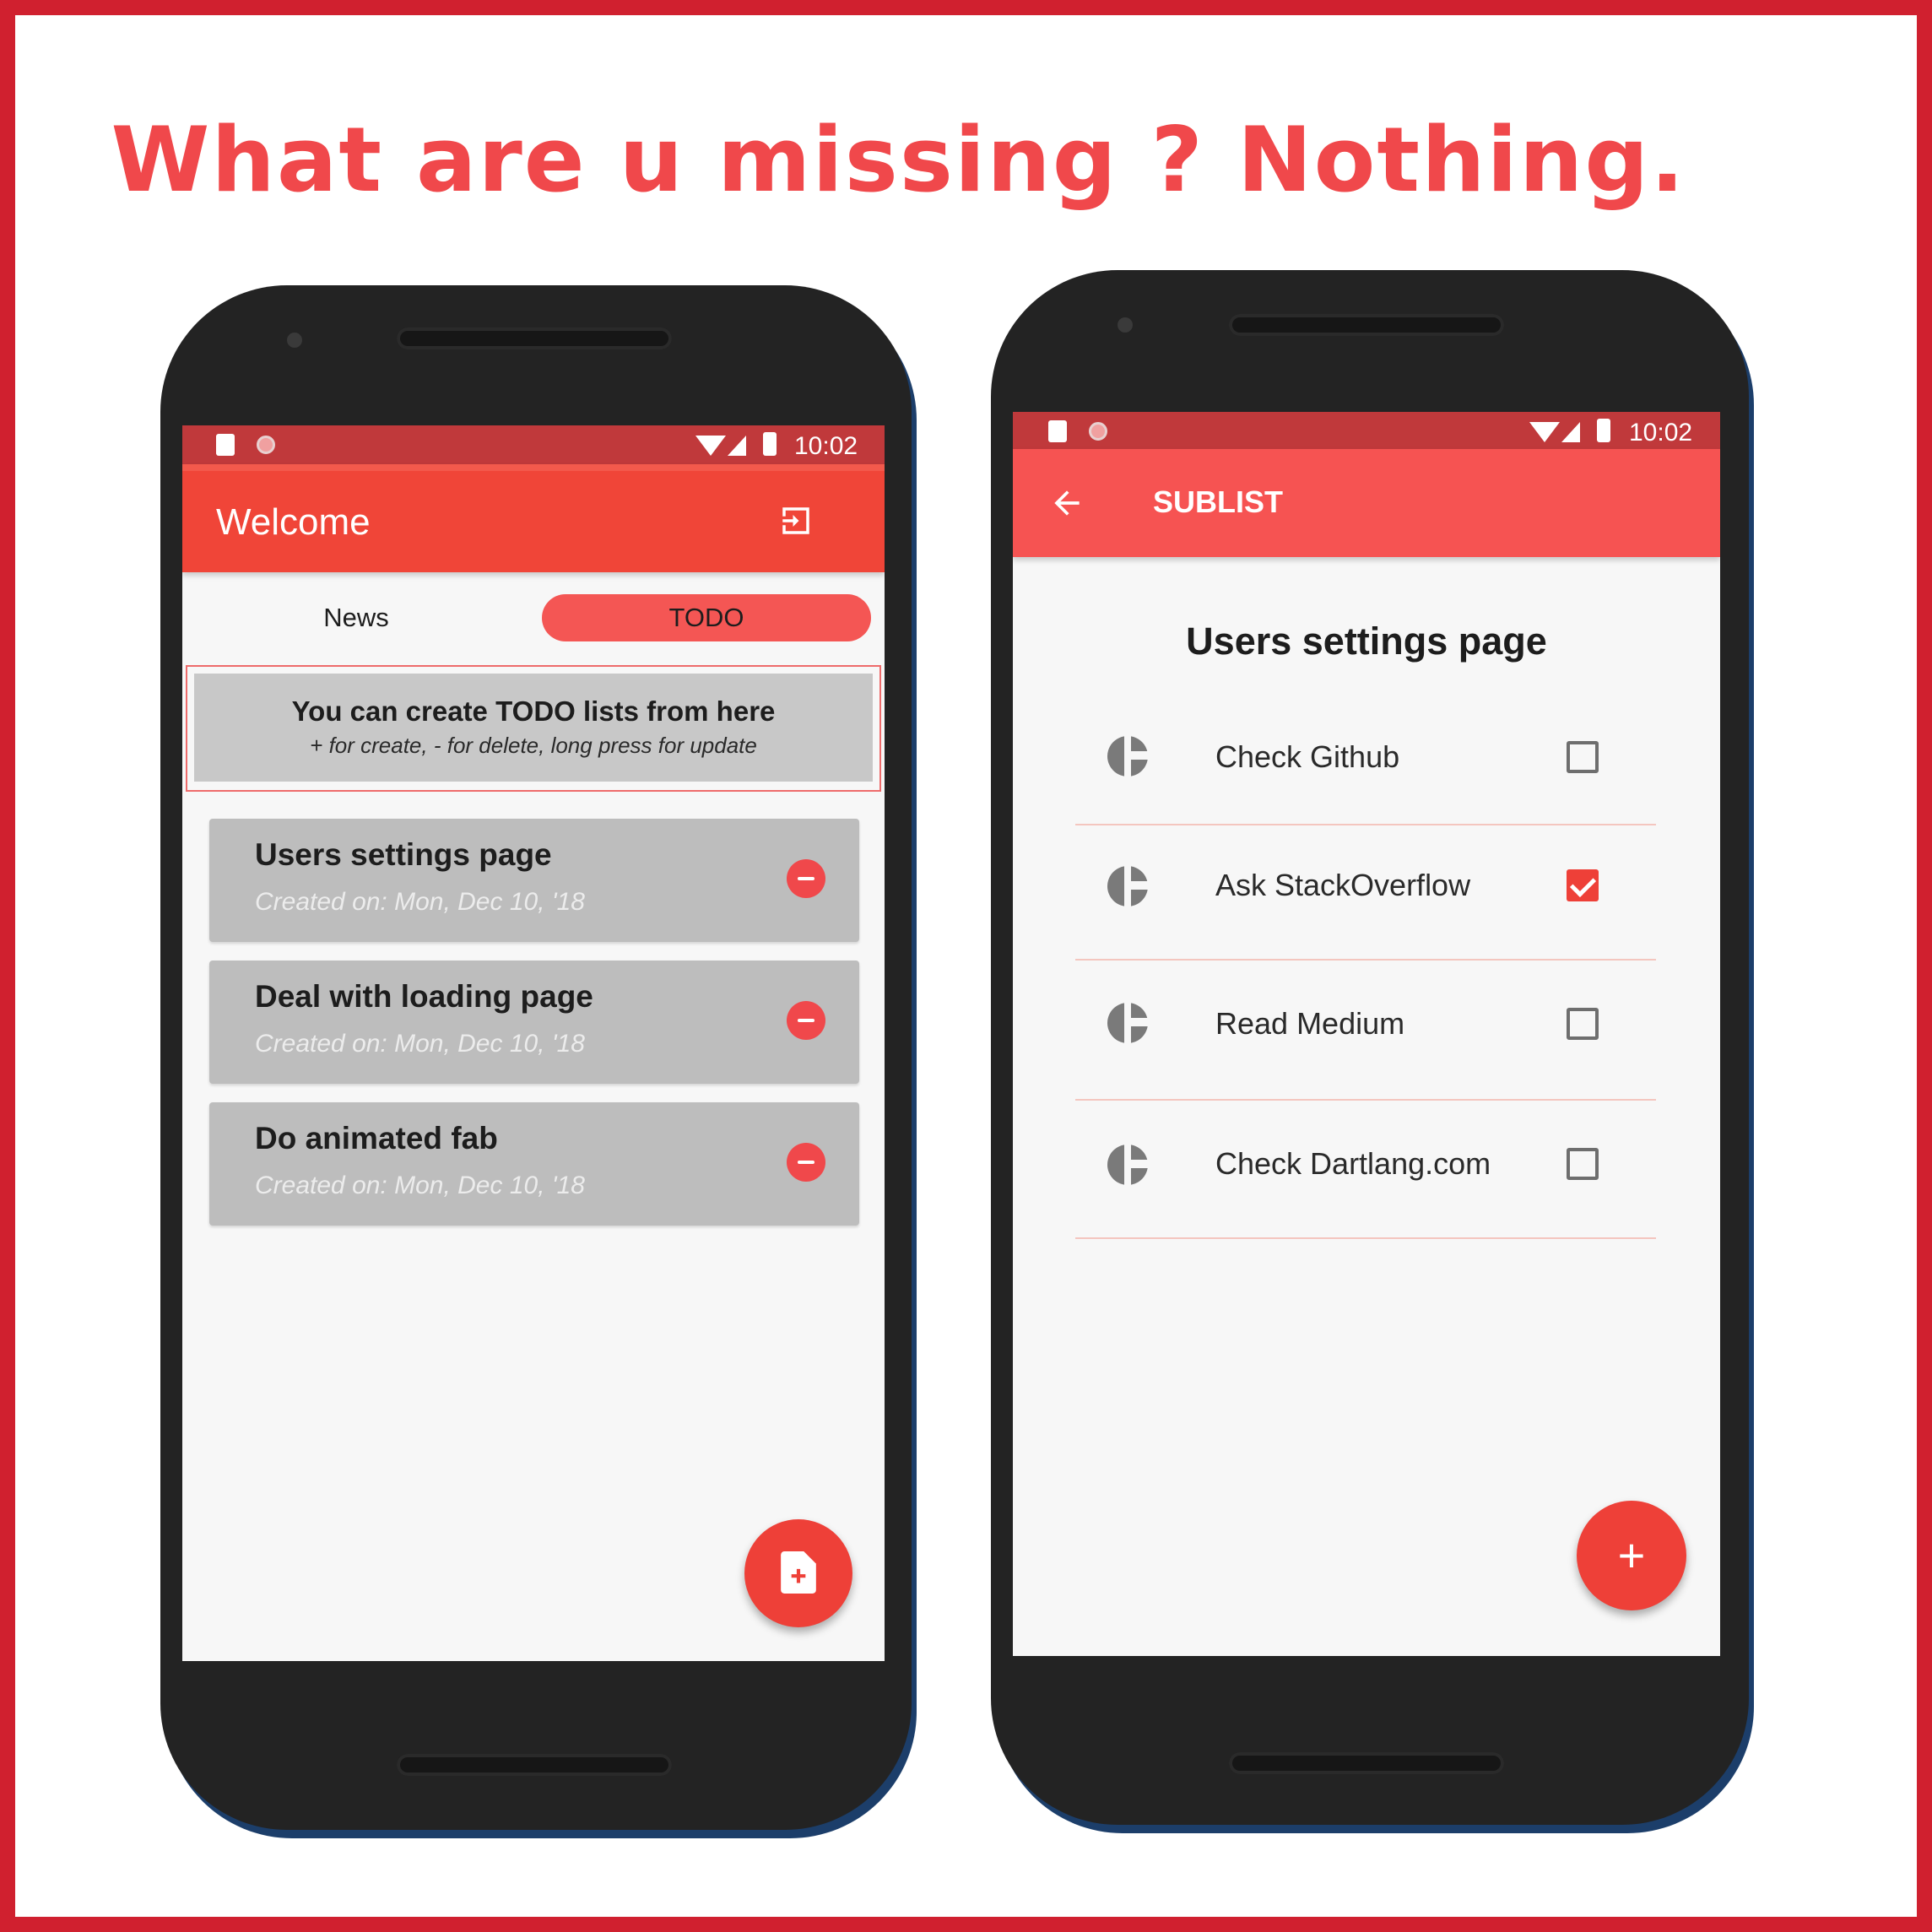 The image size is (1932, 1932). What do you see at coordinates (533, 628) in the screenshot?
I see `tab-bar: News TODO` at bounding box center [533, 628].